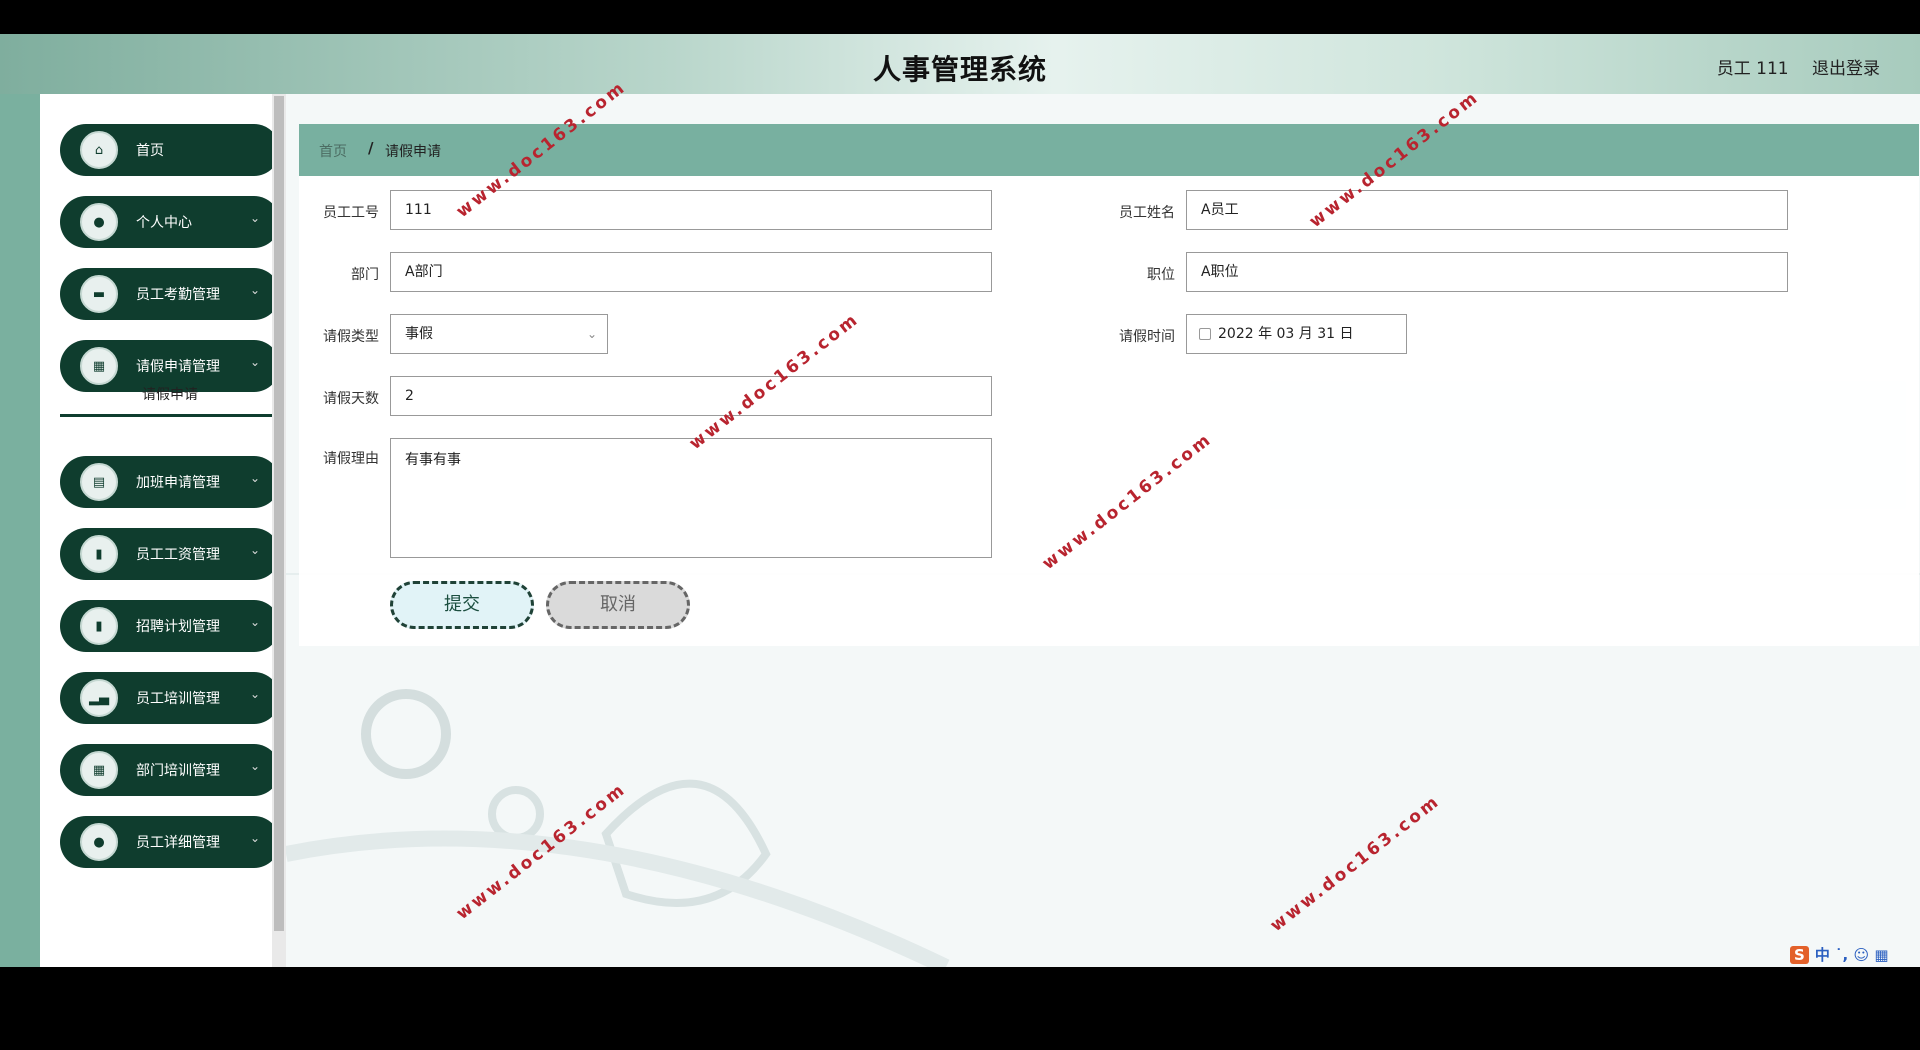  What do you see at coordinates (413, 152) in the screenshot?
I see `breadcrumb-current: 请假申请` at bounding box center [413, 152].